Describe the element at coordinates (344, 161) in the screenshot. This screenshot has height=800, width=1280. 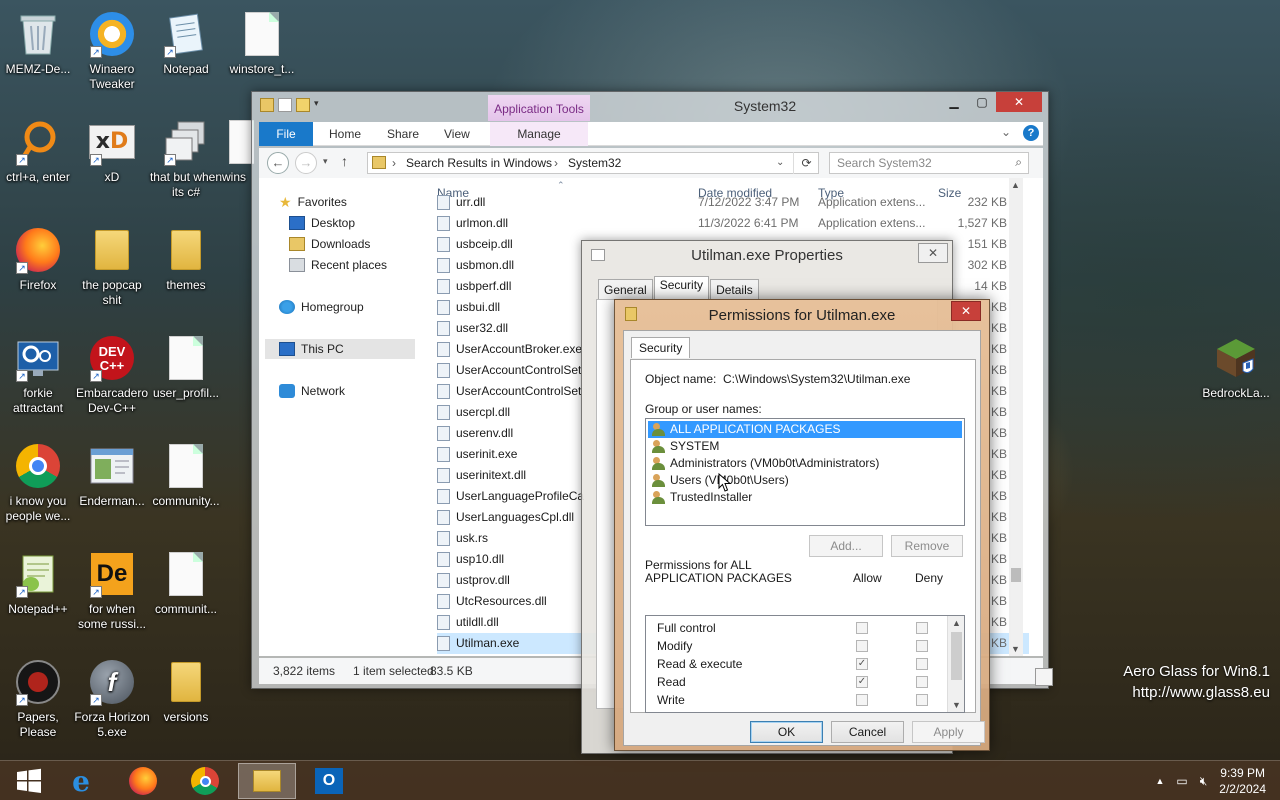
I see `up-button: ↑` at that location.